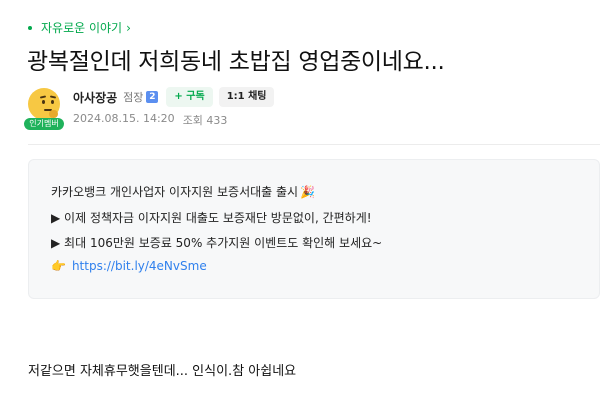  What do you see at coordinates (152, 97) in the screenshot?
I see `role-level-icon: 2` at bounding box center [152, 97].